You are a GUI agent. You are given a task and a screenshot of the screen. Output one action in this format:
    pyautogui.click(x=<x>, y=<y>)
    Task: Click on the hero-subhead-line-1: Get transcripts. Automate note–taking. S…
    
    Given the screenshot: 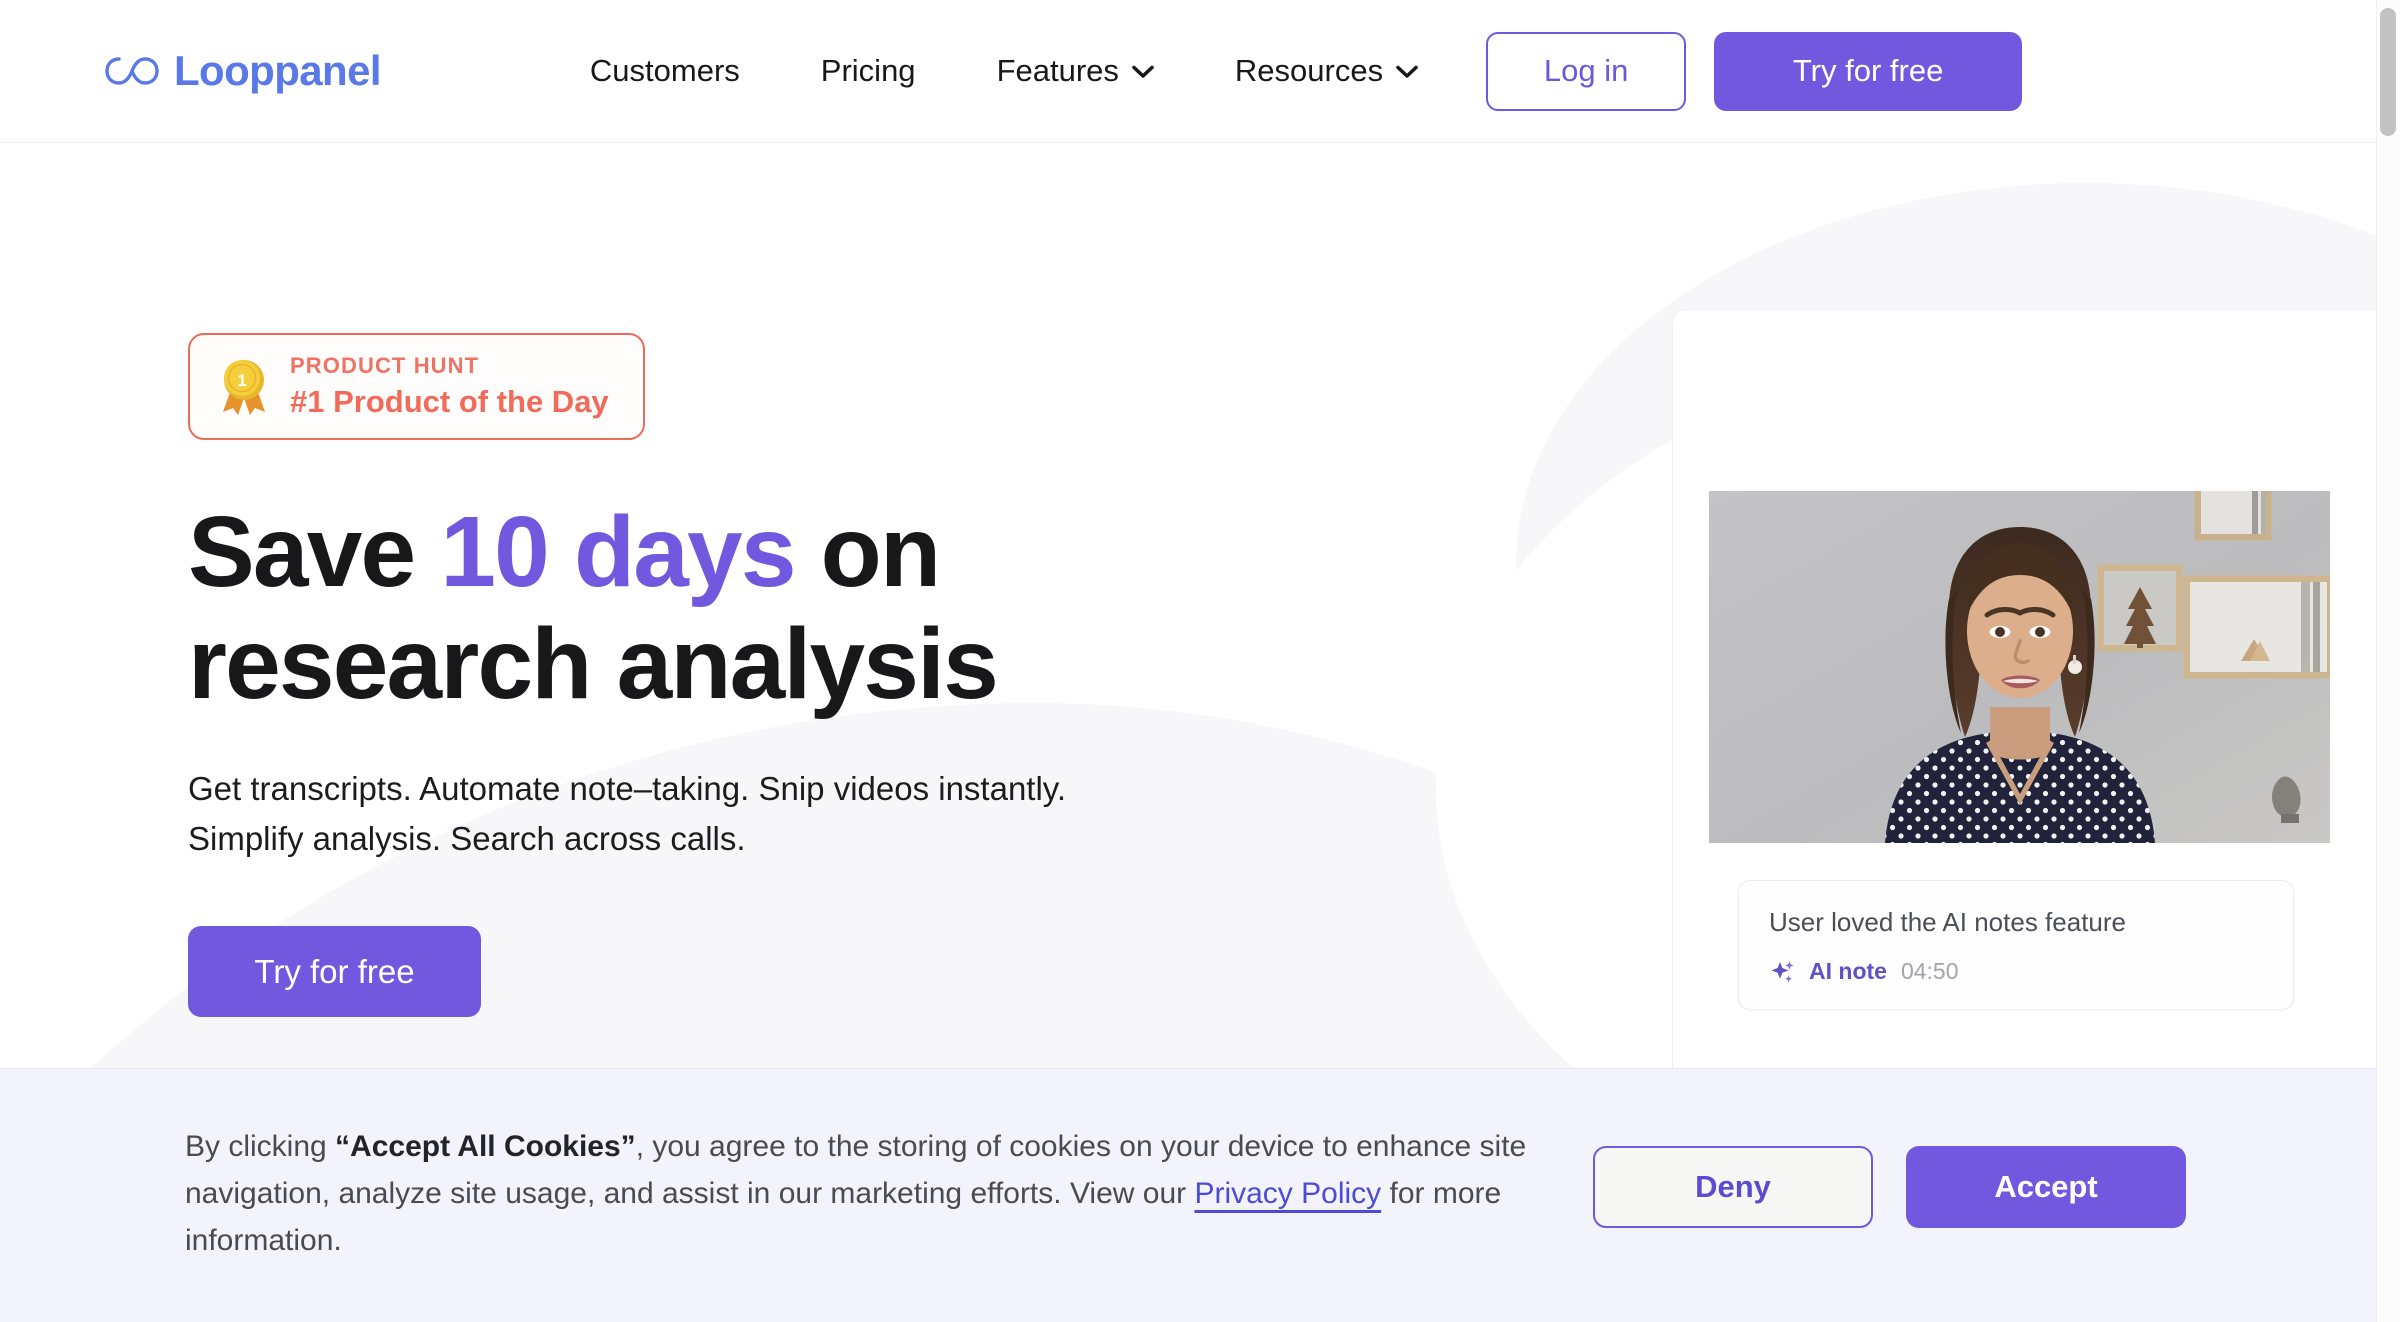 What is the action you would take?
    pyautogui.click(x=627, y=788)
    